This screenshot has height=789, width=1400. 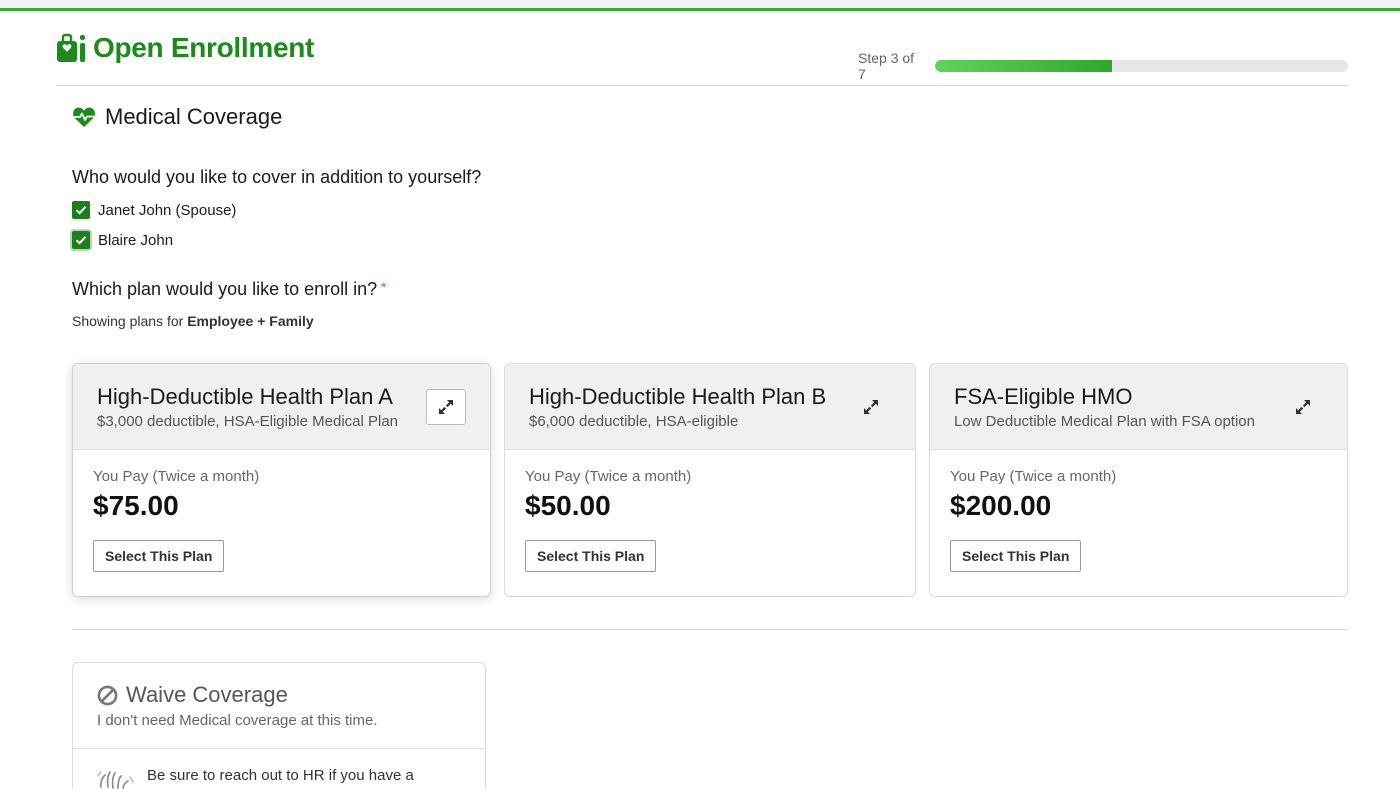 I want to click on ban-icon, so click(x=107, y=695).